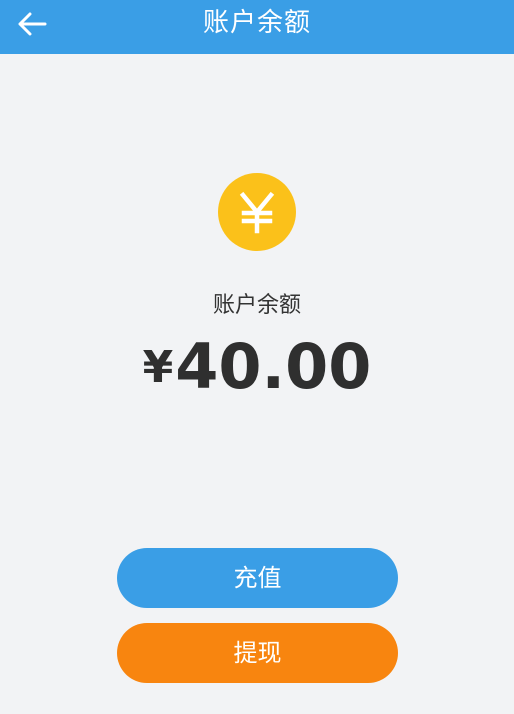  What do you see at coordinates (273, 366) in the screenshot?
I see `balance-value: 40.00` at bounding box center [273, 366].